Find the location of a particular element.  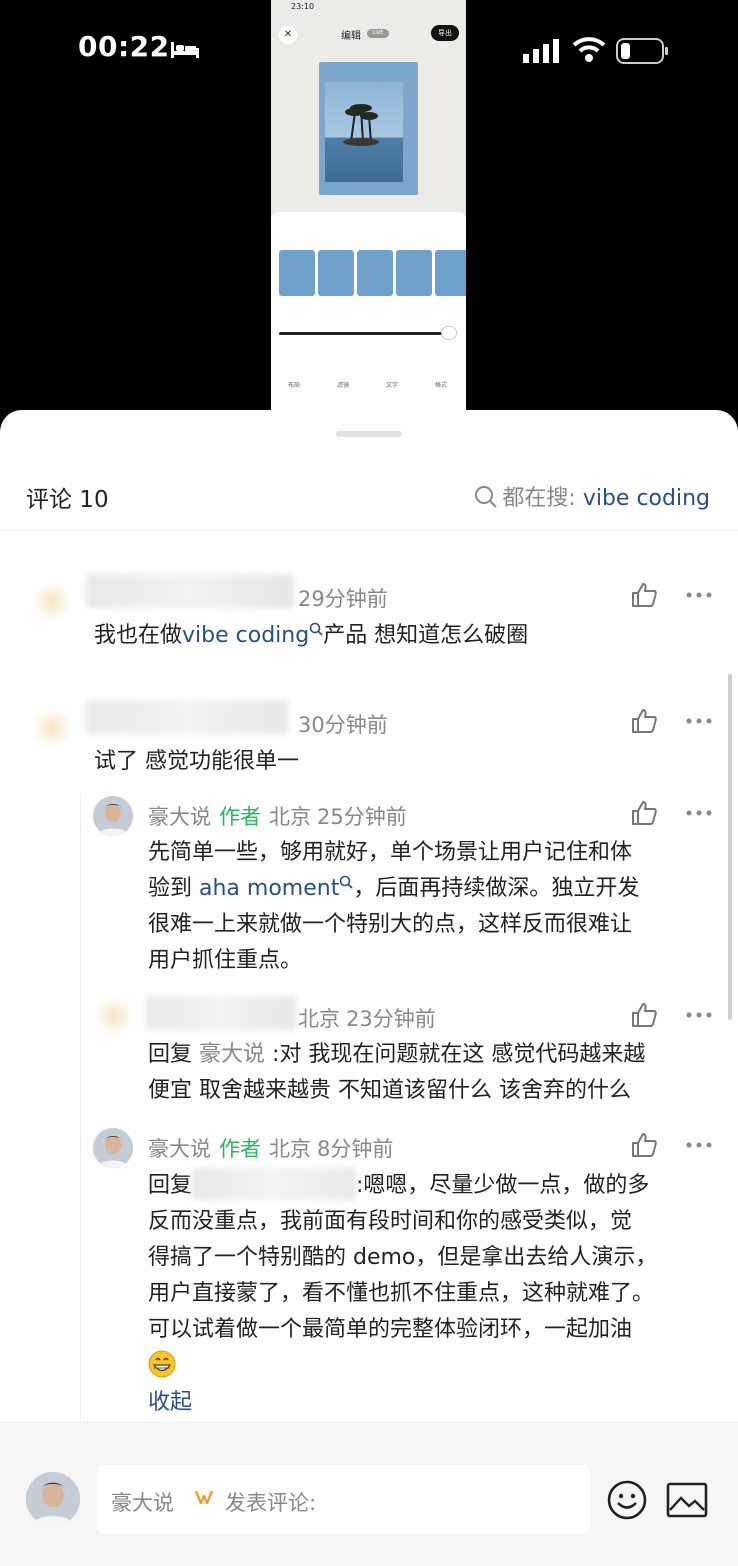

status-time: 00:22 is located at coordinates (124, 46).